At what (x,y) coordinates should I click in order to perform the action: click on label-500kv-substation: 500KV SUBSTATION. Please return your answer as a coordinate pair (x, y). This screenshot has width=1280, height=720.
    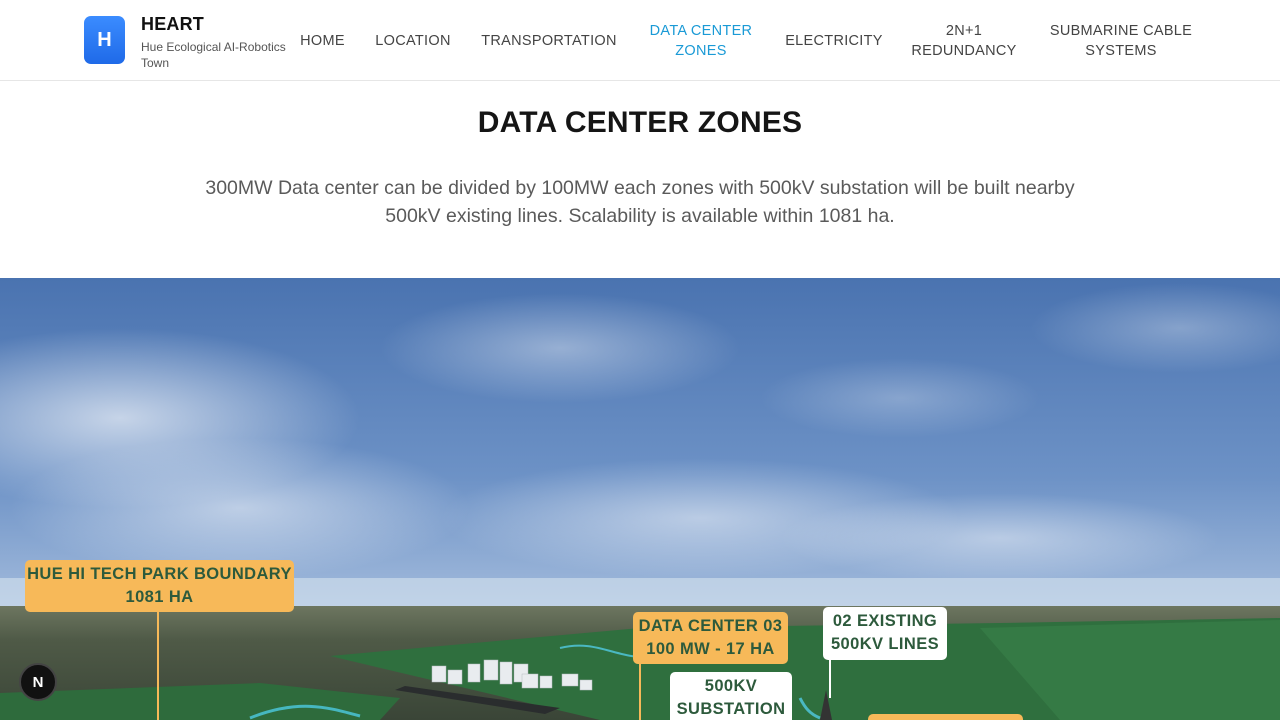
    Looking at the image, I should click on (731, 696).